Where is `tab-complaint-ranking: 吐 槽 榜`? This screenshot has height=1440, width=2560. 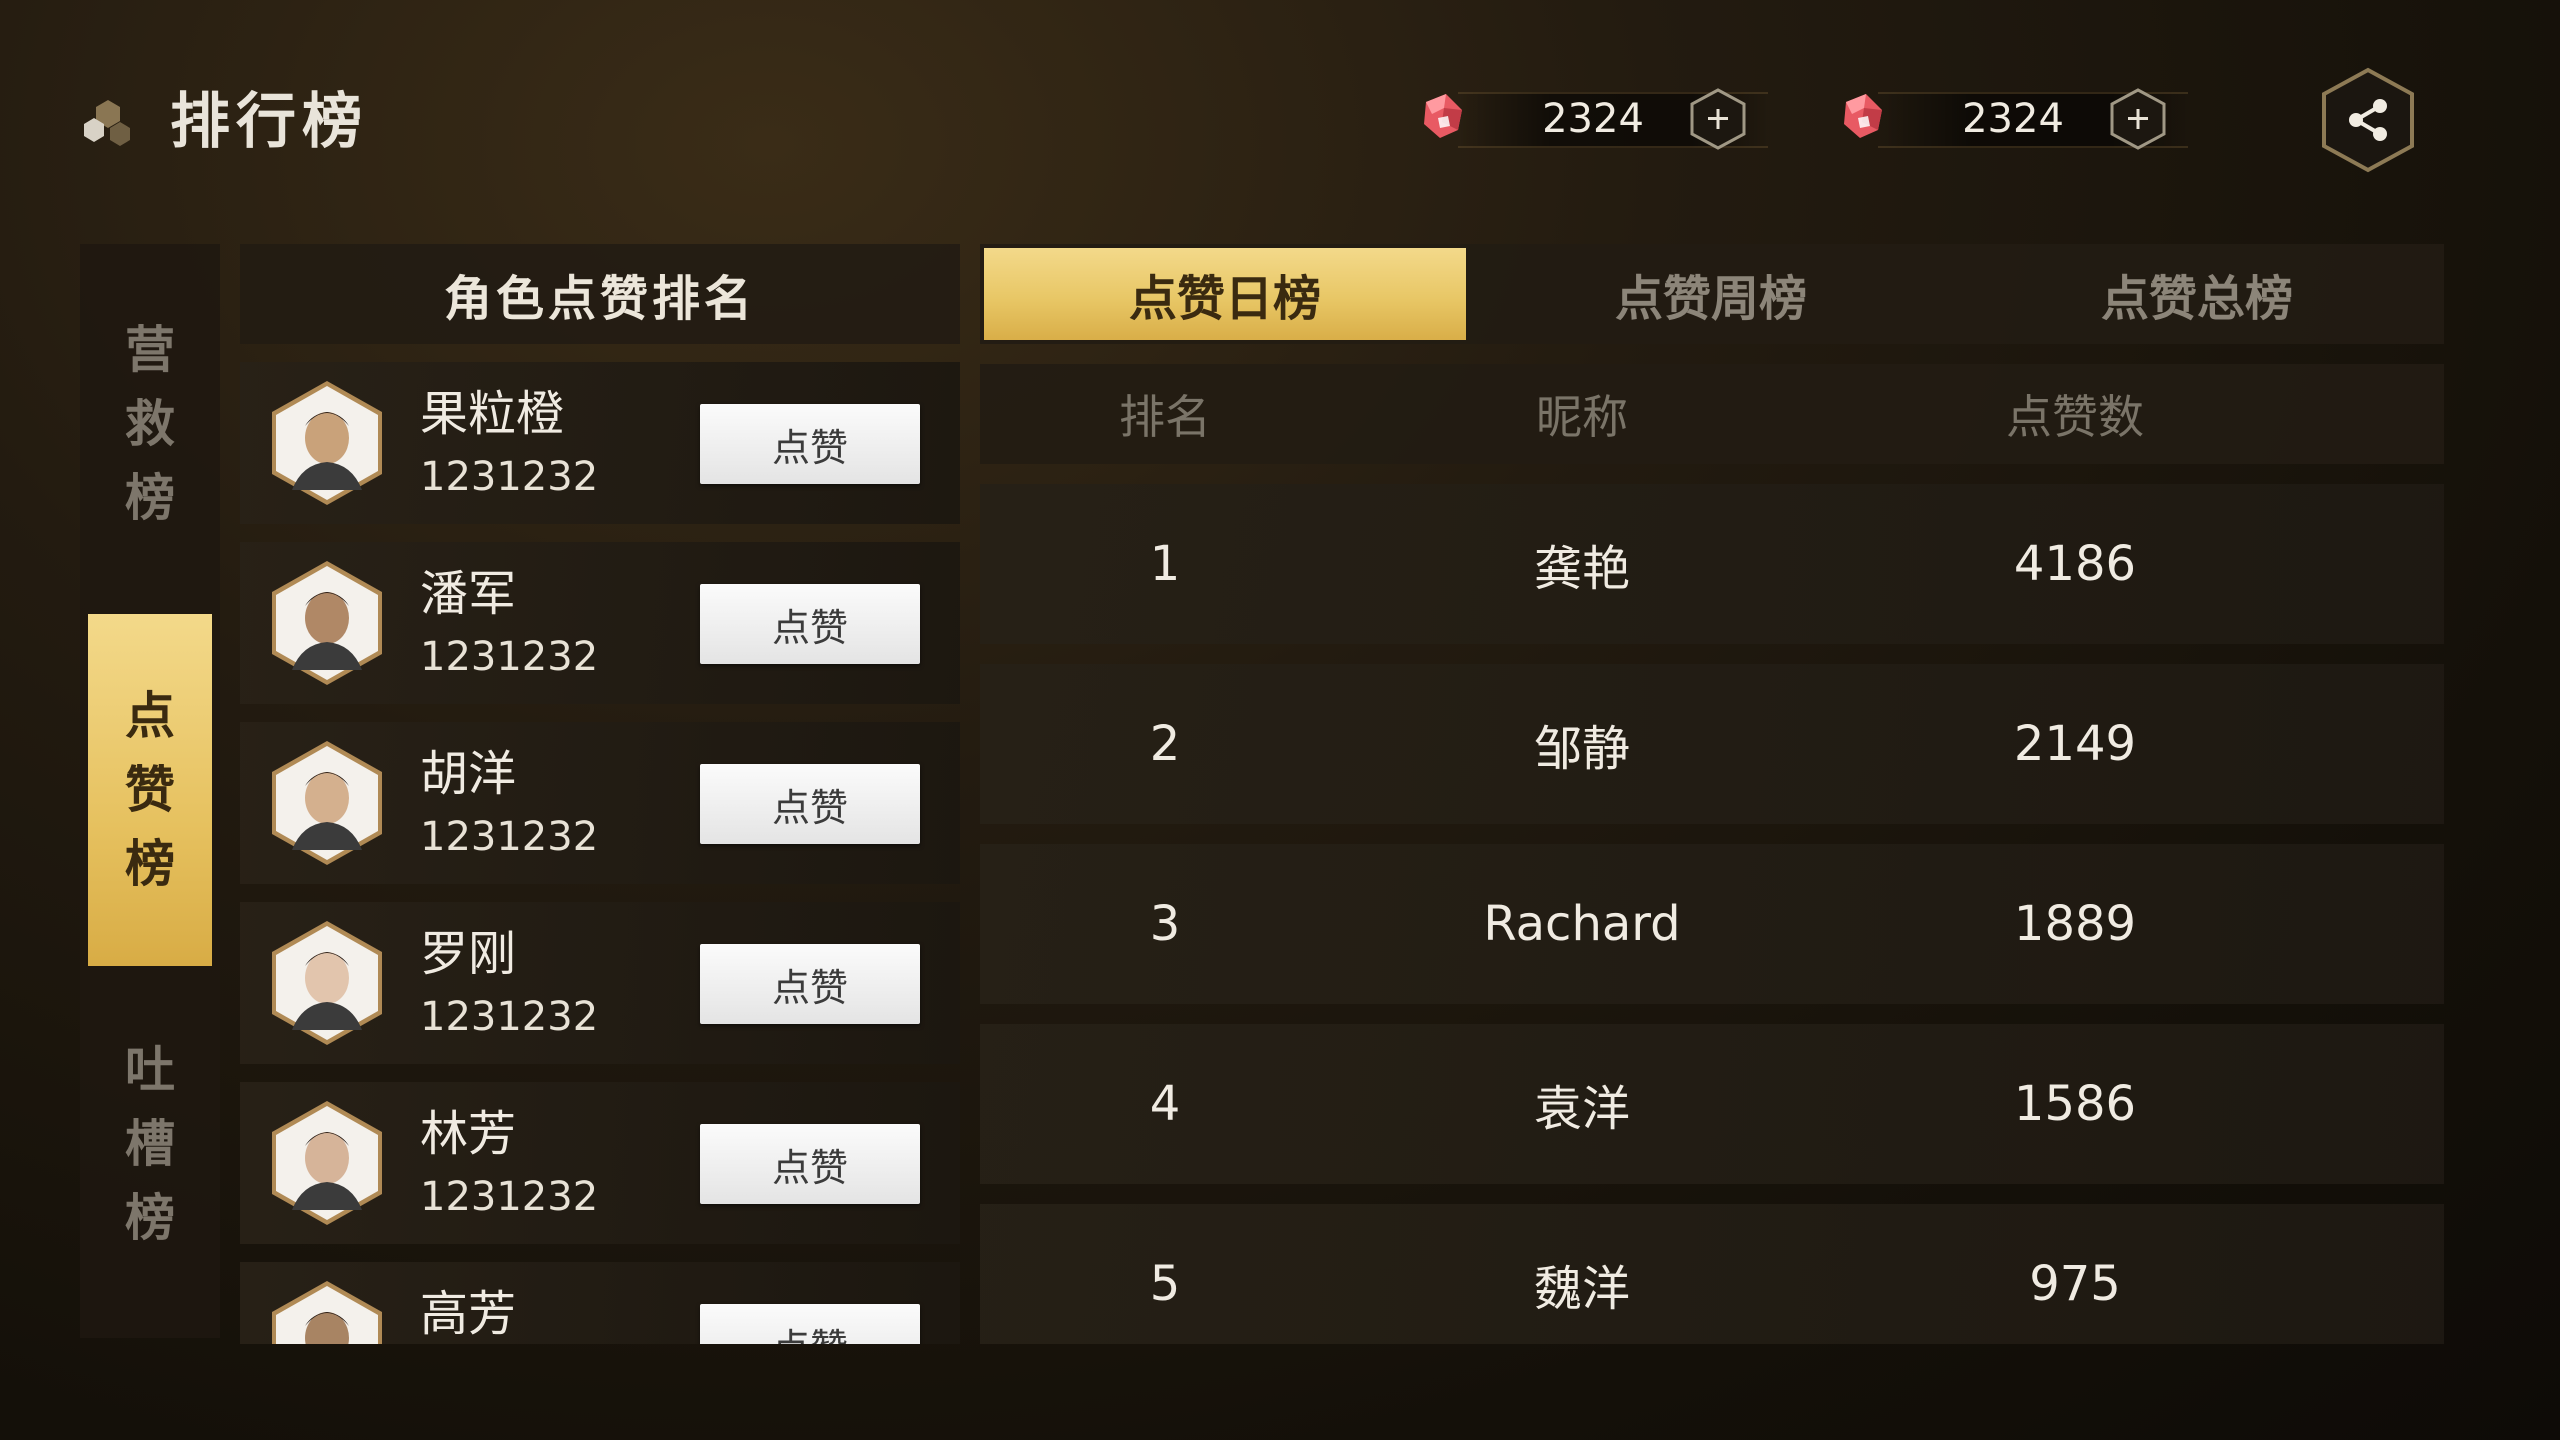 tab-complaint-ranking: 吐 槽 榜 is located at coordinates (150, 1144).